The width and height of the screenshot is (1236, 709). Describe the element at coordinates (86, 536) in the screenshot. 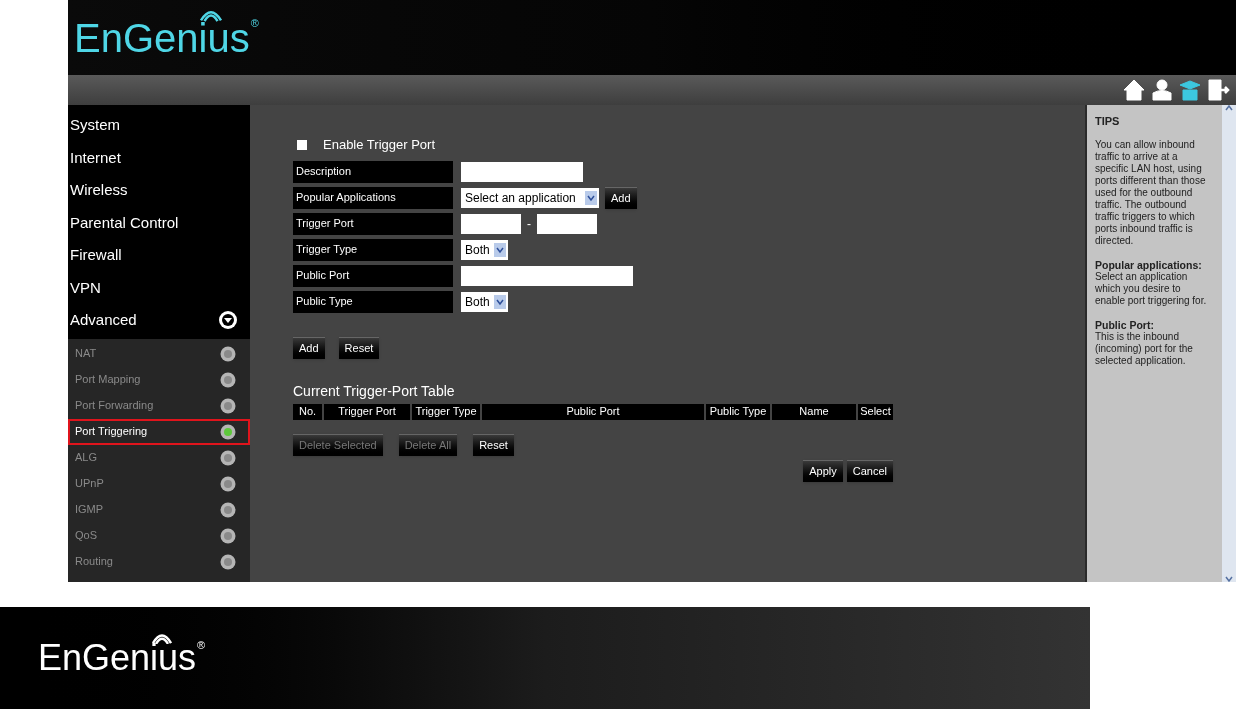

I see `submenu-label: QoS` at that location.